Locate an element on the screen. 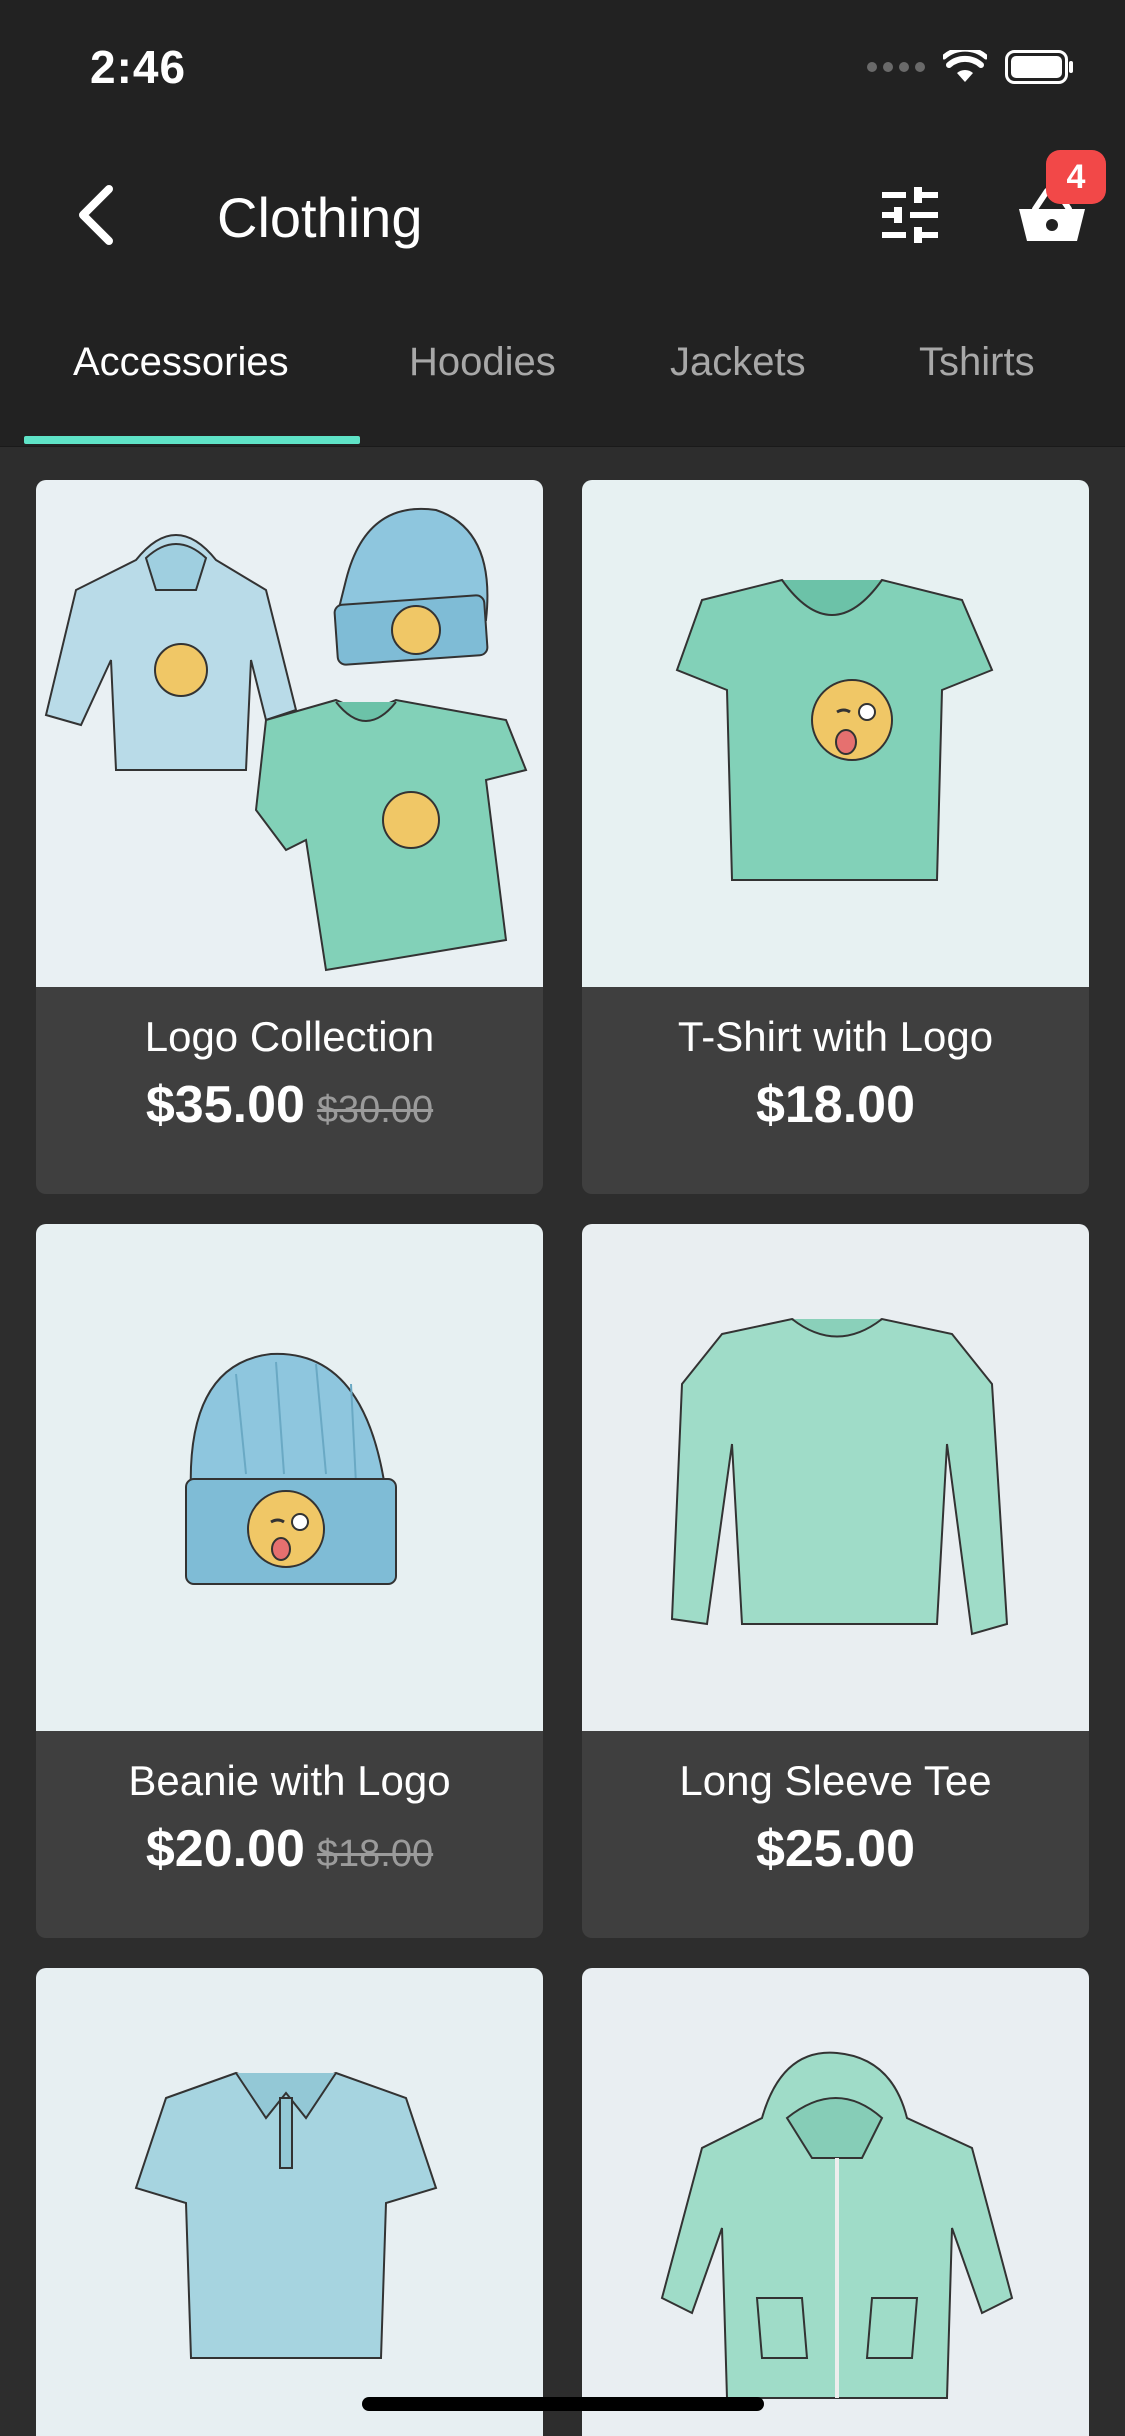  tab-hoodies: Hoodies is located at coordinates (482, 362).